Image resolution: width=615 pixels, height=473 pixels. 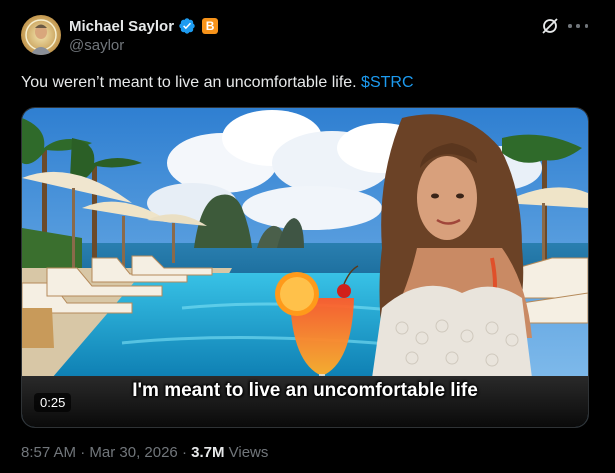 What do you see at coordinates (48, 452) in the screenshot?
I see `post-time: 8:57 AM` at bounding box center [48, 452].